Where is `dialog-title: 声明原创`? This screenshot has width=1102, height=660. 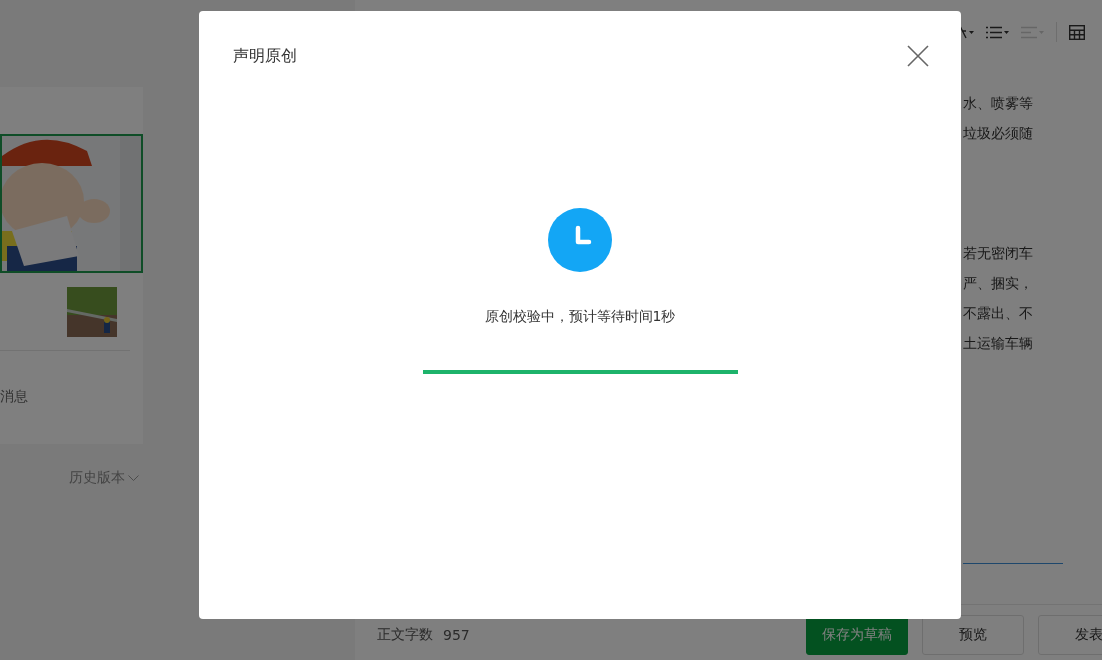
dialog-title: 声明原创 is located at coordinates (265, 56).